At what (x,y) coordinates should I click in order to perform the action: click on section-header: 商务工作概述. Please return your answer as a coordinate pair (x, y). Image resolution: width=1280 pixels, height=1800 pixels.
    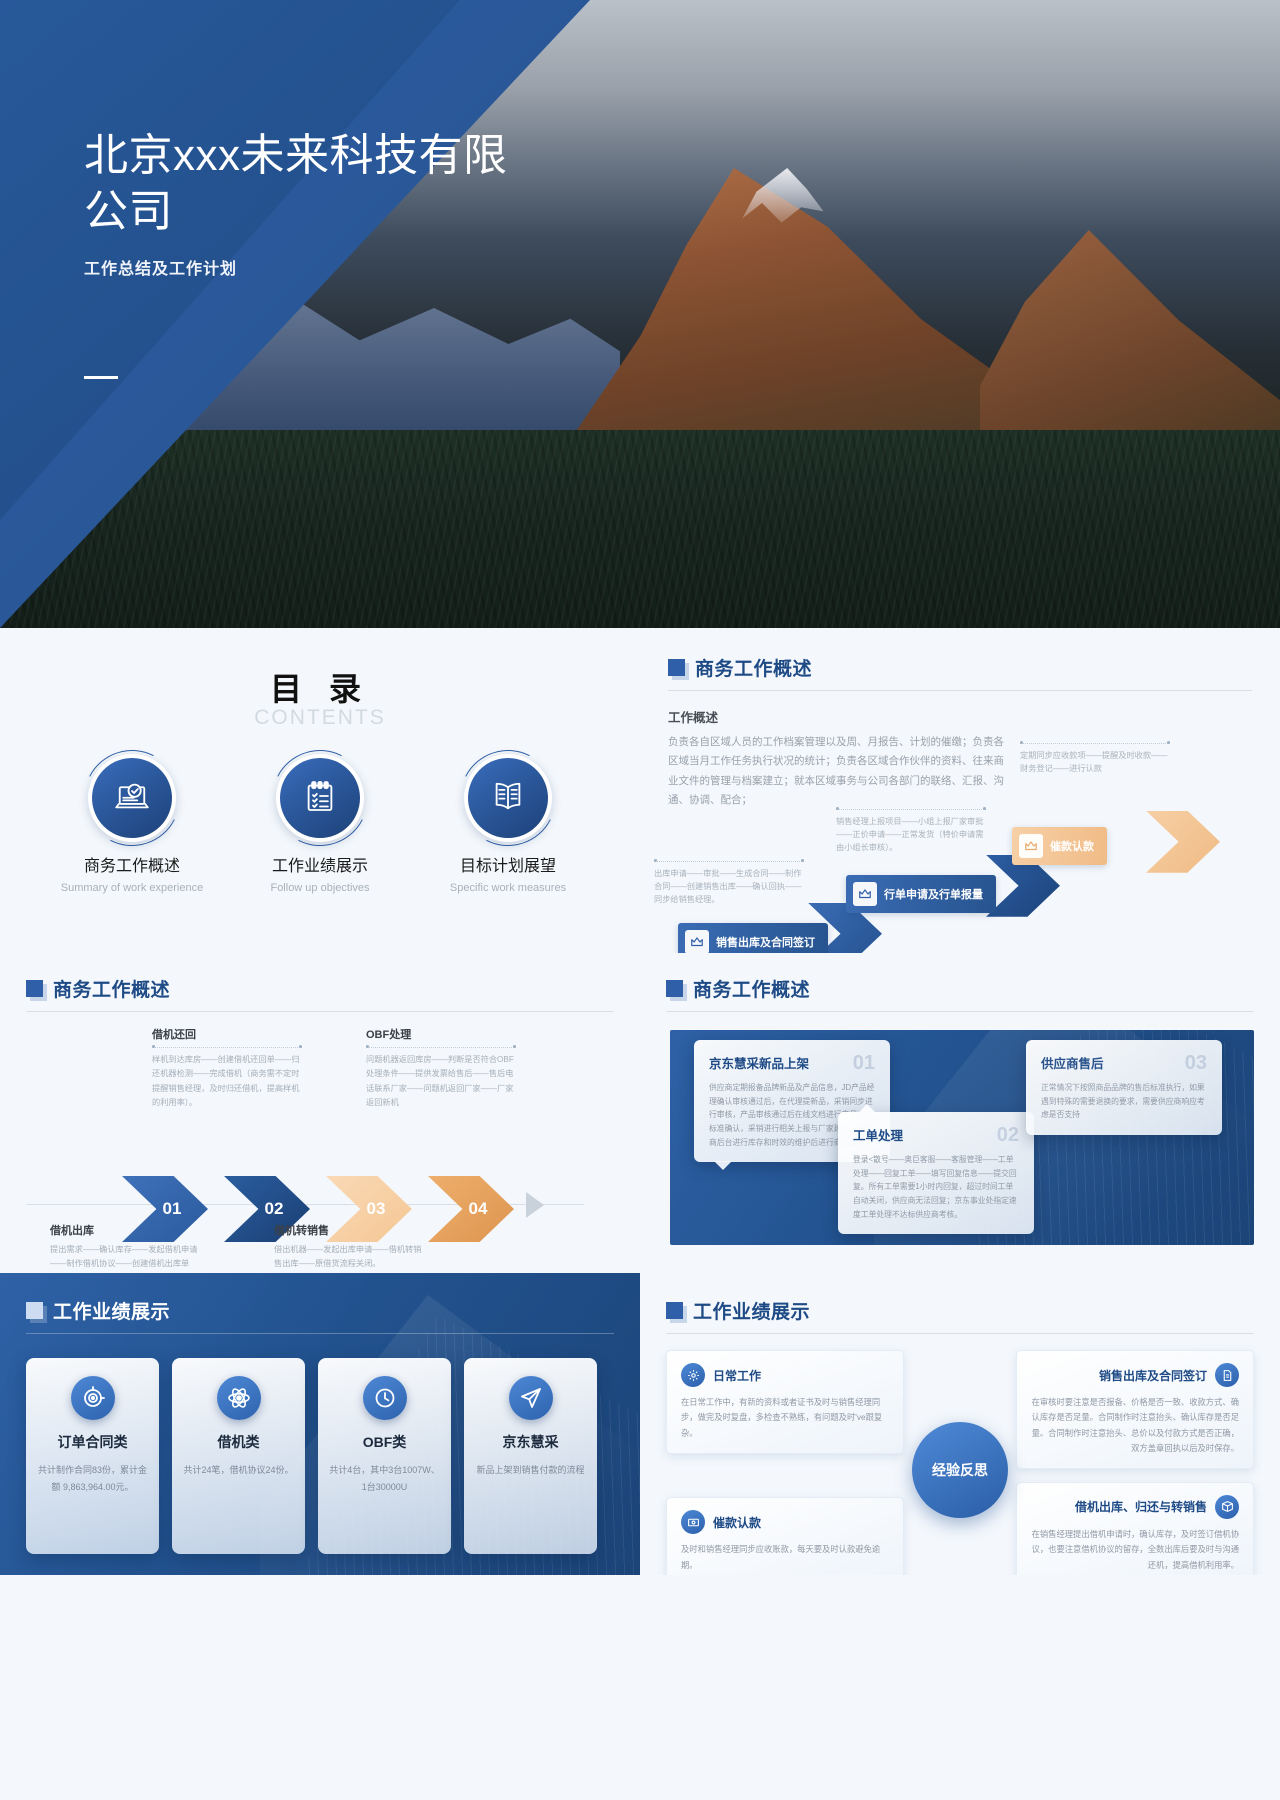
    Looking at the image, I should click on (960, 672).